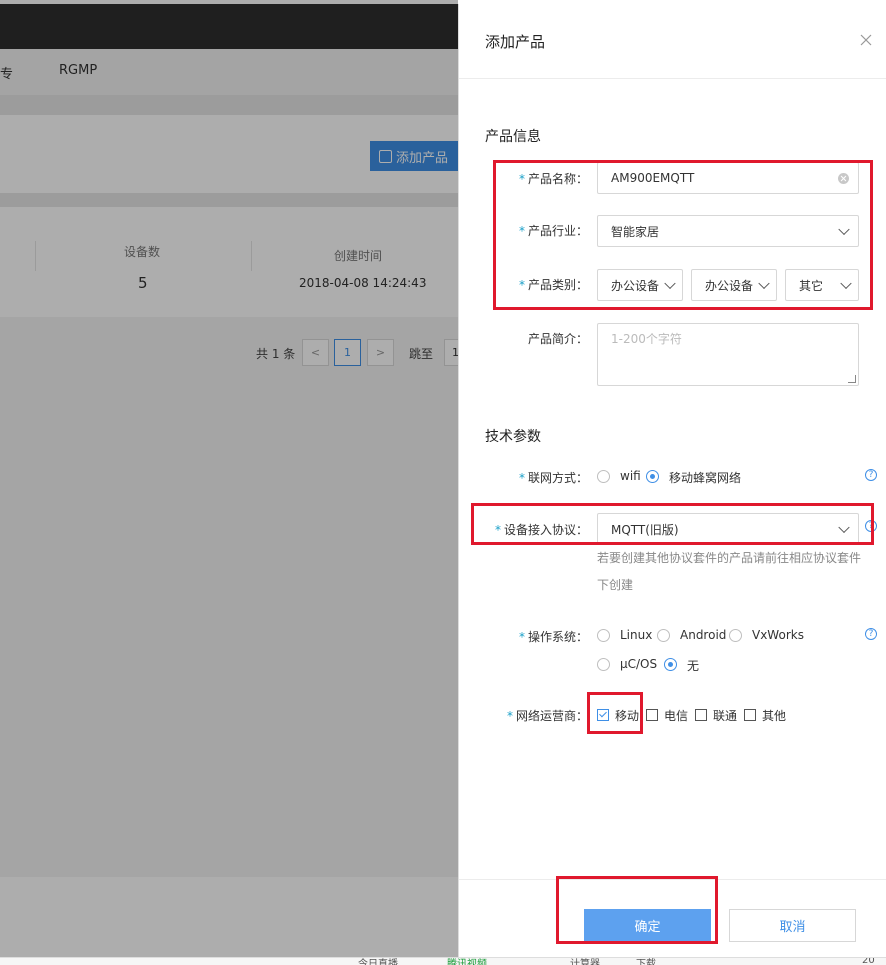 This screenshot has width=886, height=965. I want to click on protocol-hint-line-1: 若要创建其他协议套件的产品请前往相应协议套件, so click(729, 558).